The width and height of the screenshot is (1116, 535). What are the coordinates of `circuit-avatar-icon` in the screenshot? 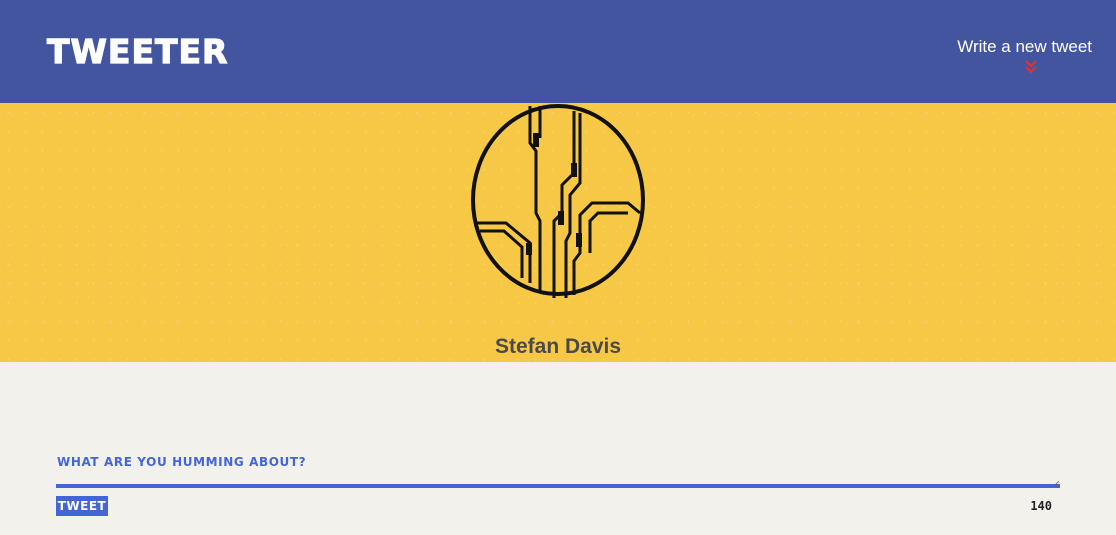 It's located at (558, 201).